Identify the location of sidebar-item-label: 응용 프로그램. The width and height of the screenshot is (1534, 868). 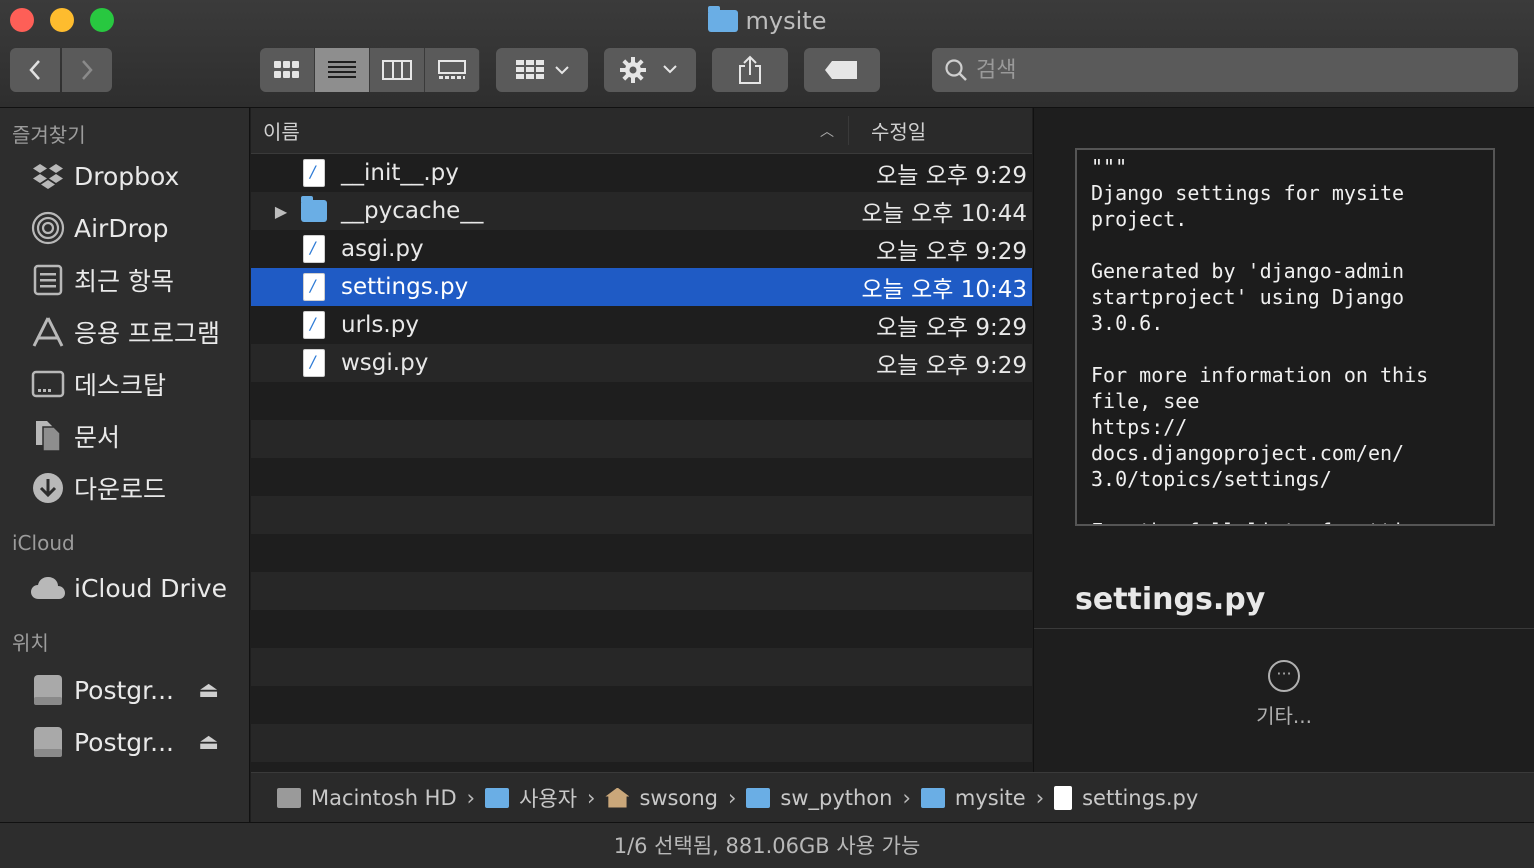
(147, 333).